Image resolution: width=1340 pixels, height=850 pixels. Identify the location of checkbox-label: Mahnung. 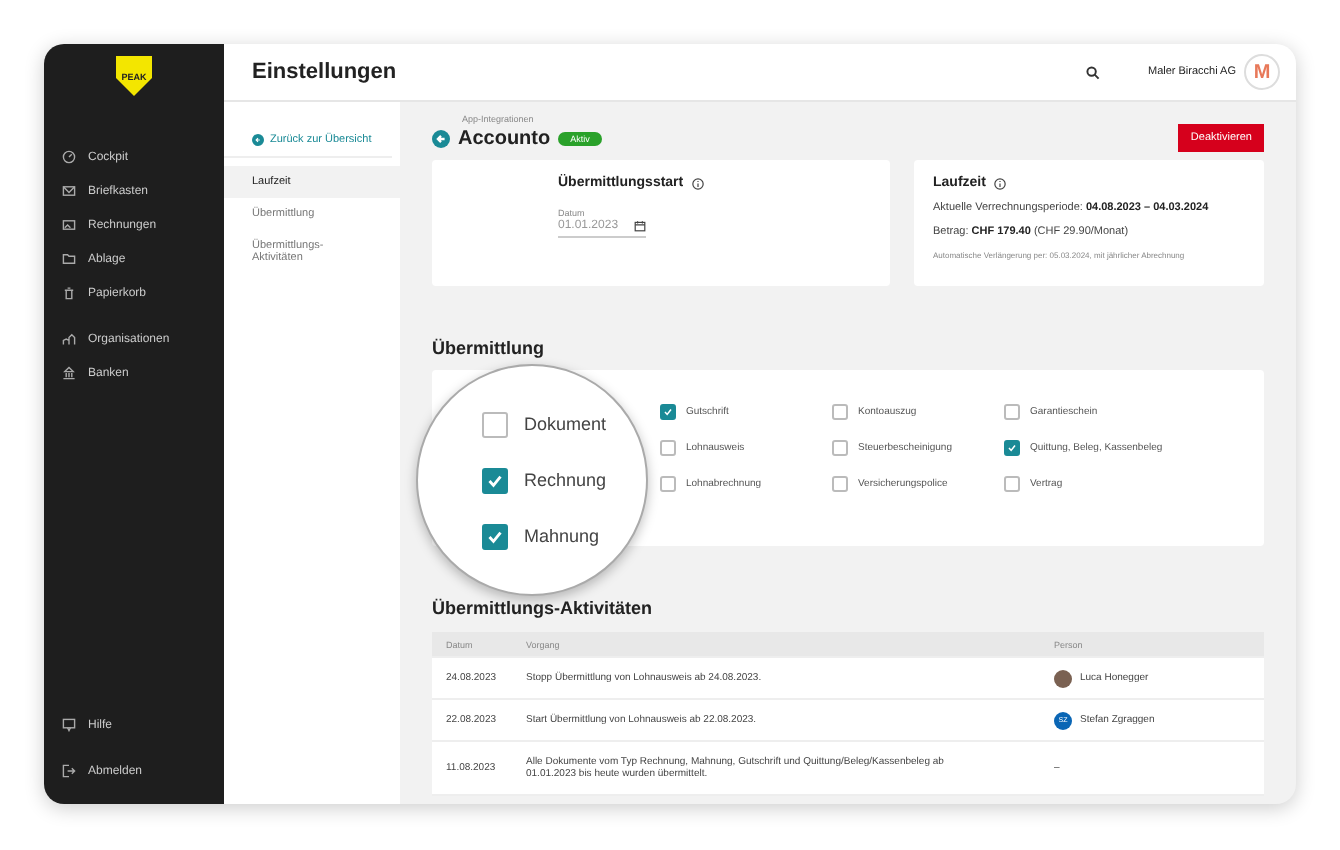
(562, 536).